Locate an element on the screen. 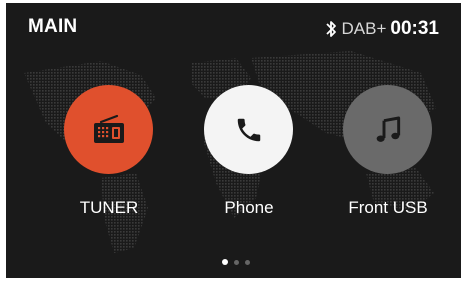 The height and width of the screenshot is (281, 467). phone-label: Phone is located at coordinates (249, 207).